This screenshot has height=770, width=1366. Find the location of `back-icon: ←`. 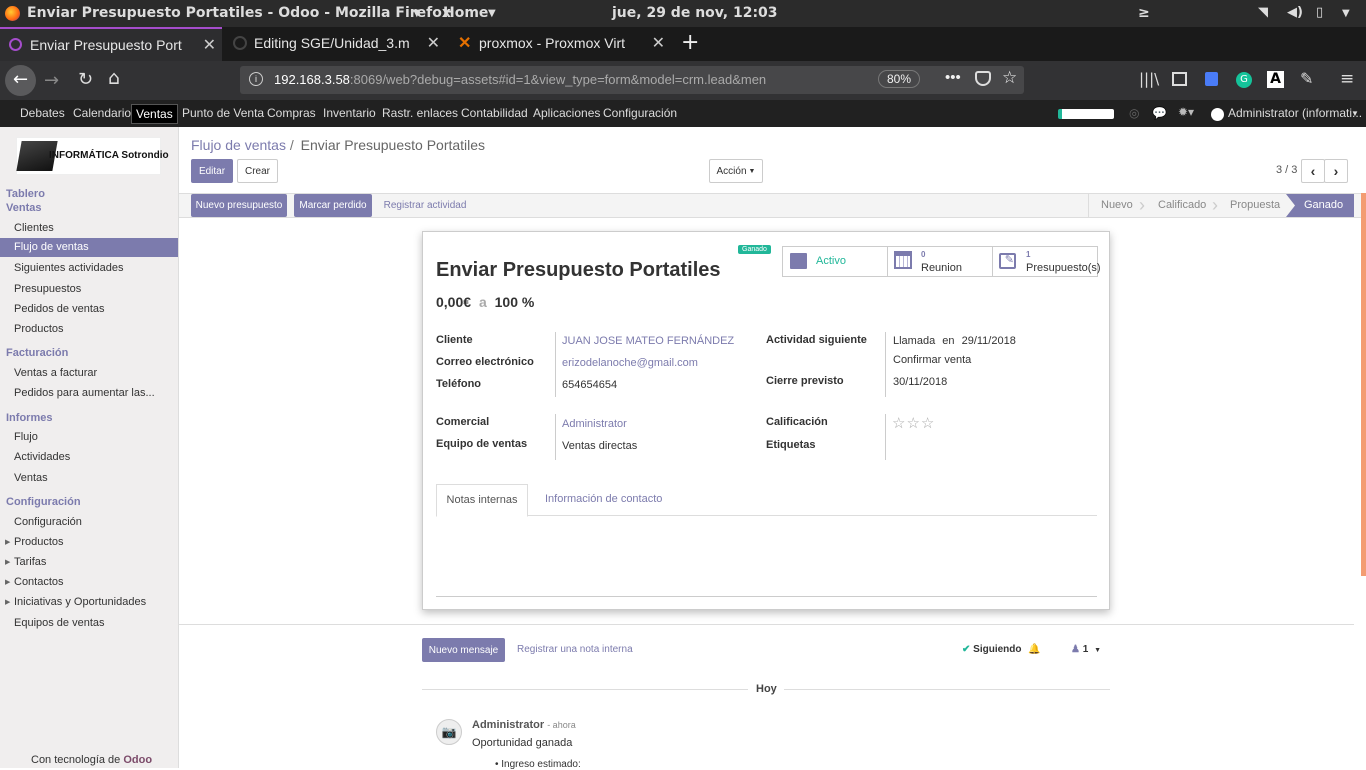

back-icon: ← is located at coordinates (20, 80).